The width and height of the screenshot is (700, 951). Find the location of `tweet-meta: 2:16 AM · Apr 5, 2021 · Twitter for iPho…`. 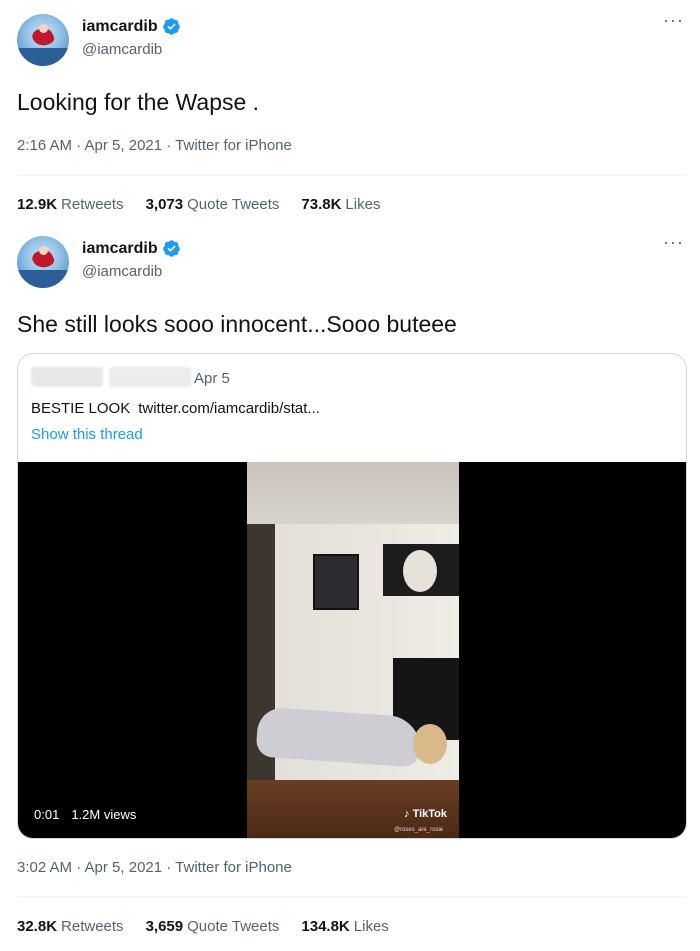

tweet-meta: 2:16 AM · Apr 5, 2021 · Twitter for iPho… is located at coordinates (154, 145).